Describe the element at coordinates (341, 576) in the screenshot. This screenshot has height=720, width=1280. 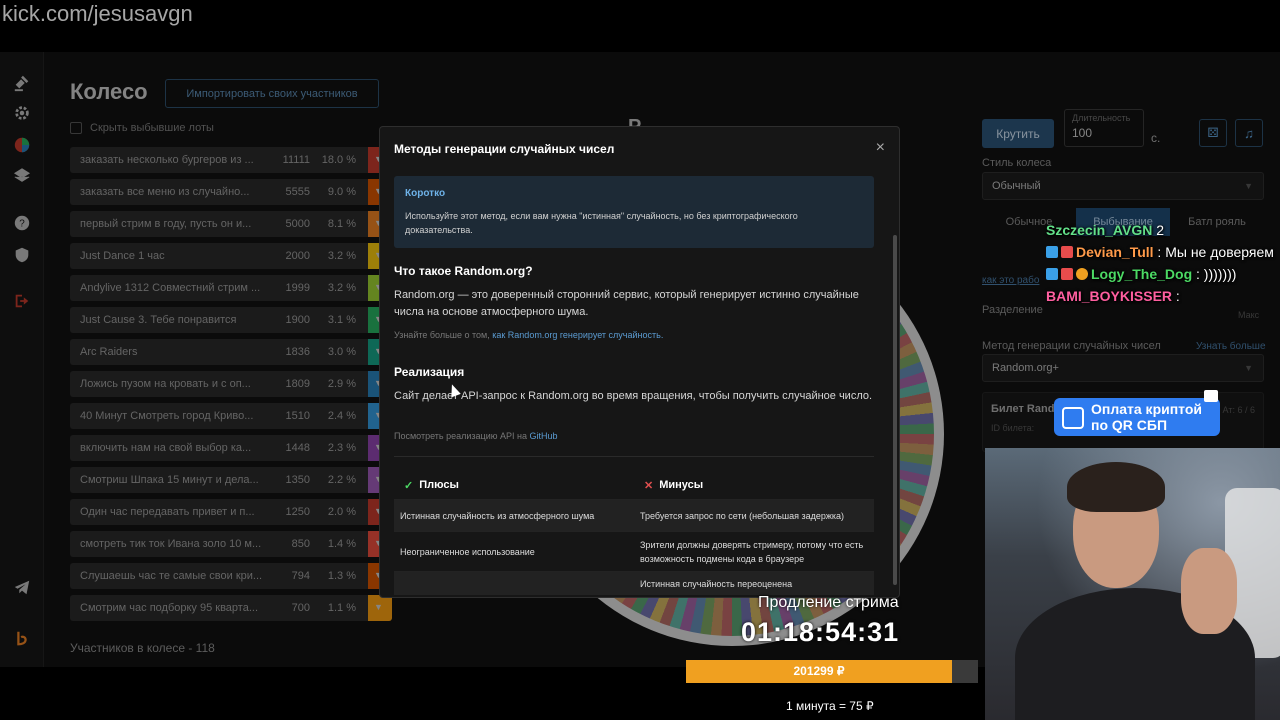
I see `lot-percent: 1.3 %` at that location.